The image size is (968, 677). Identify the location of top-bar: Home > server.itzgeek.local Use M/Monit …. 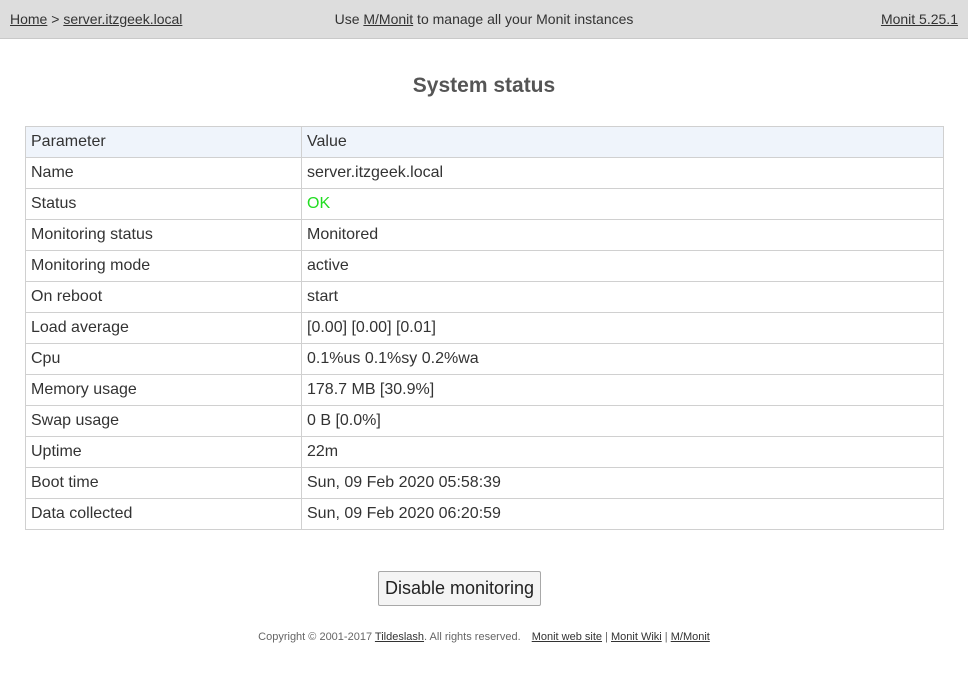
(484, 19).